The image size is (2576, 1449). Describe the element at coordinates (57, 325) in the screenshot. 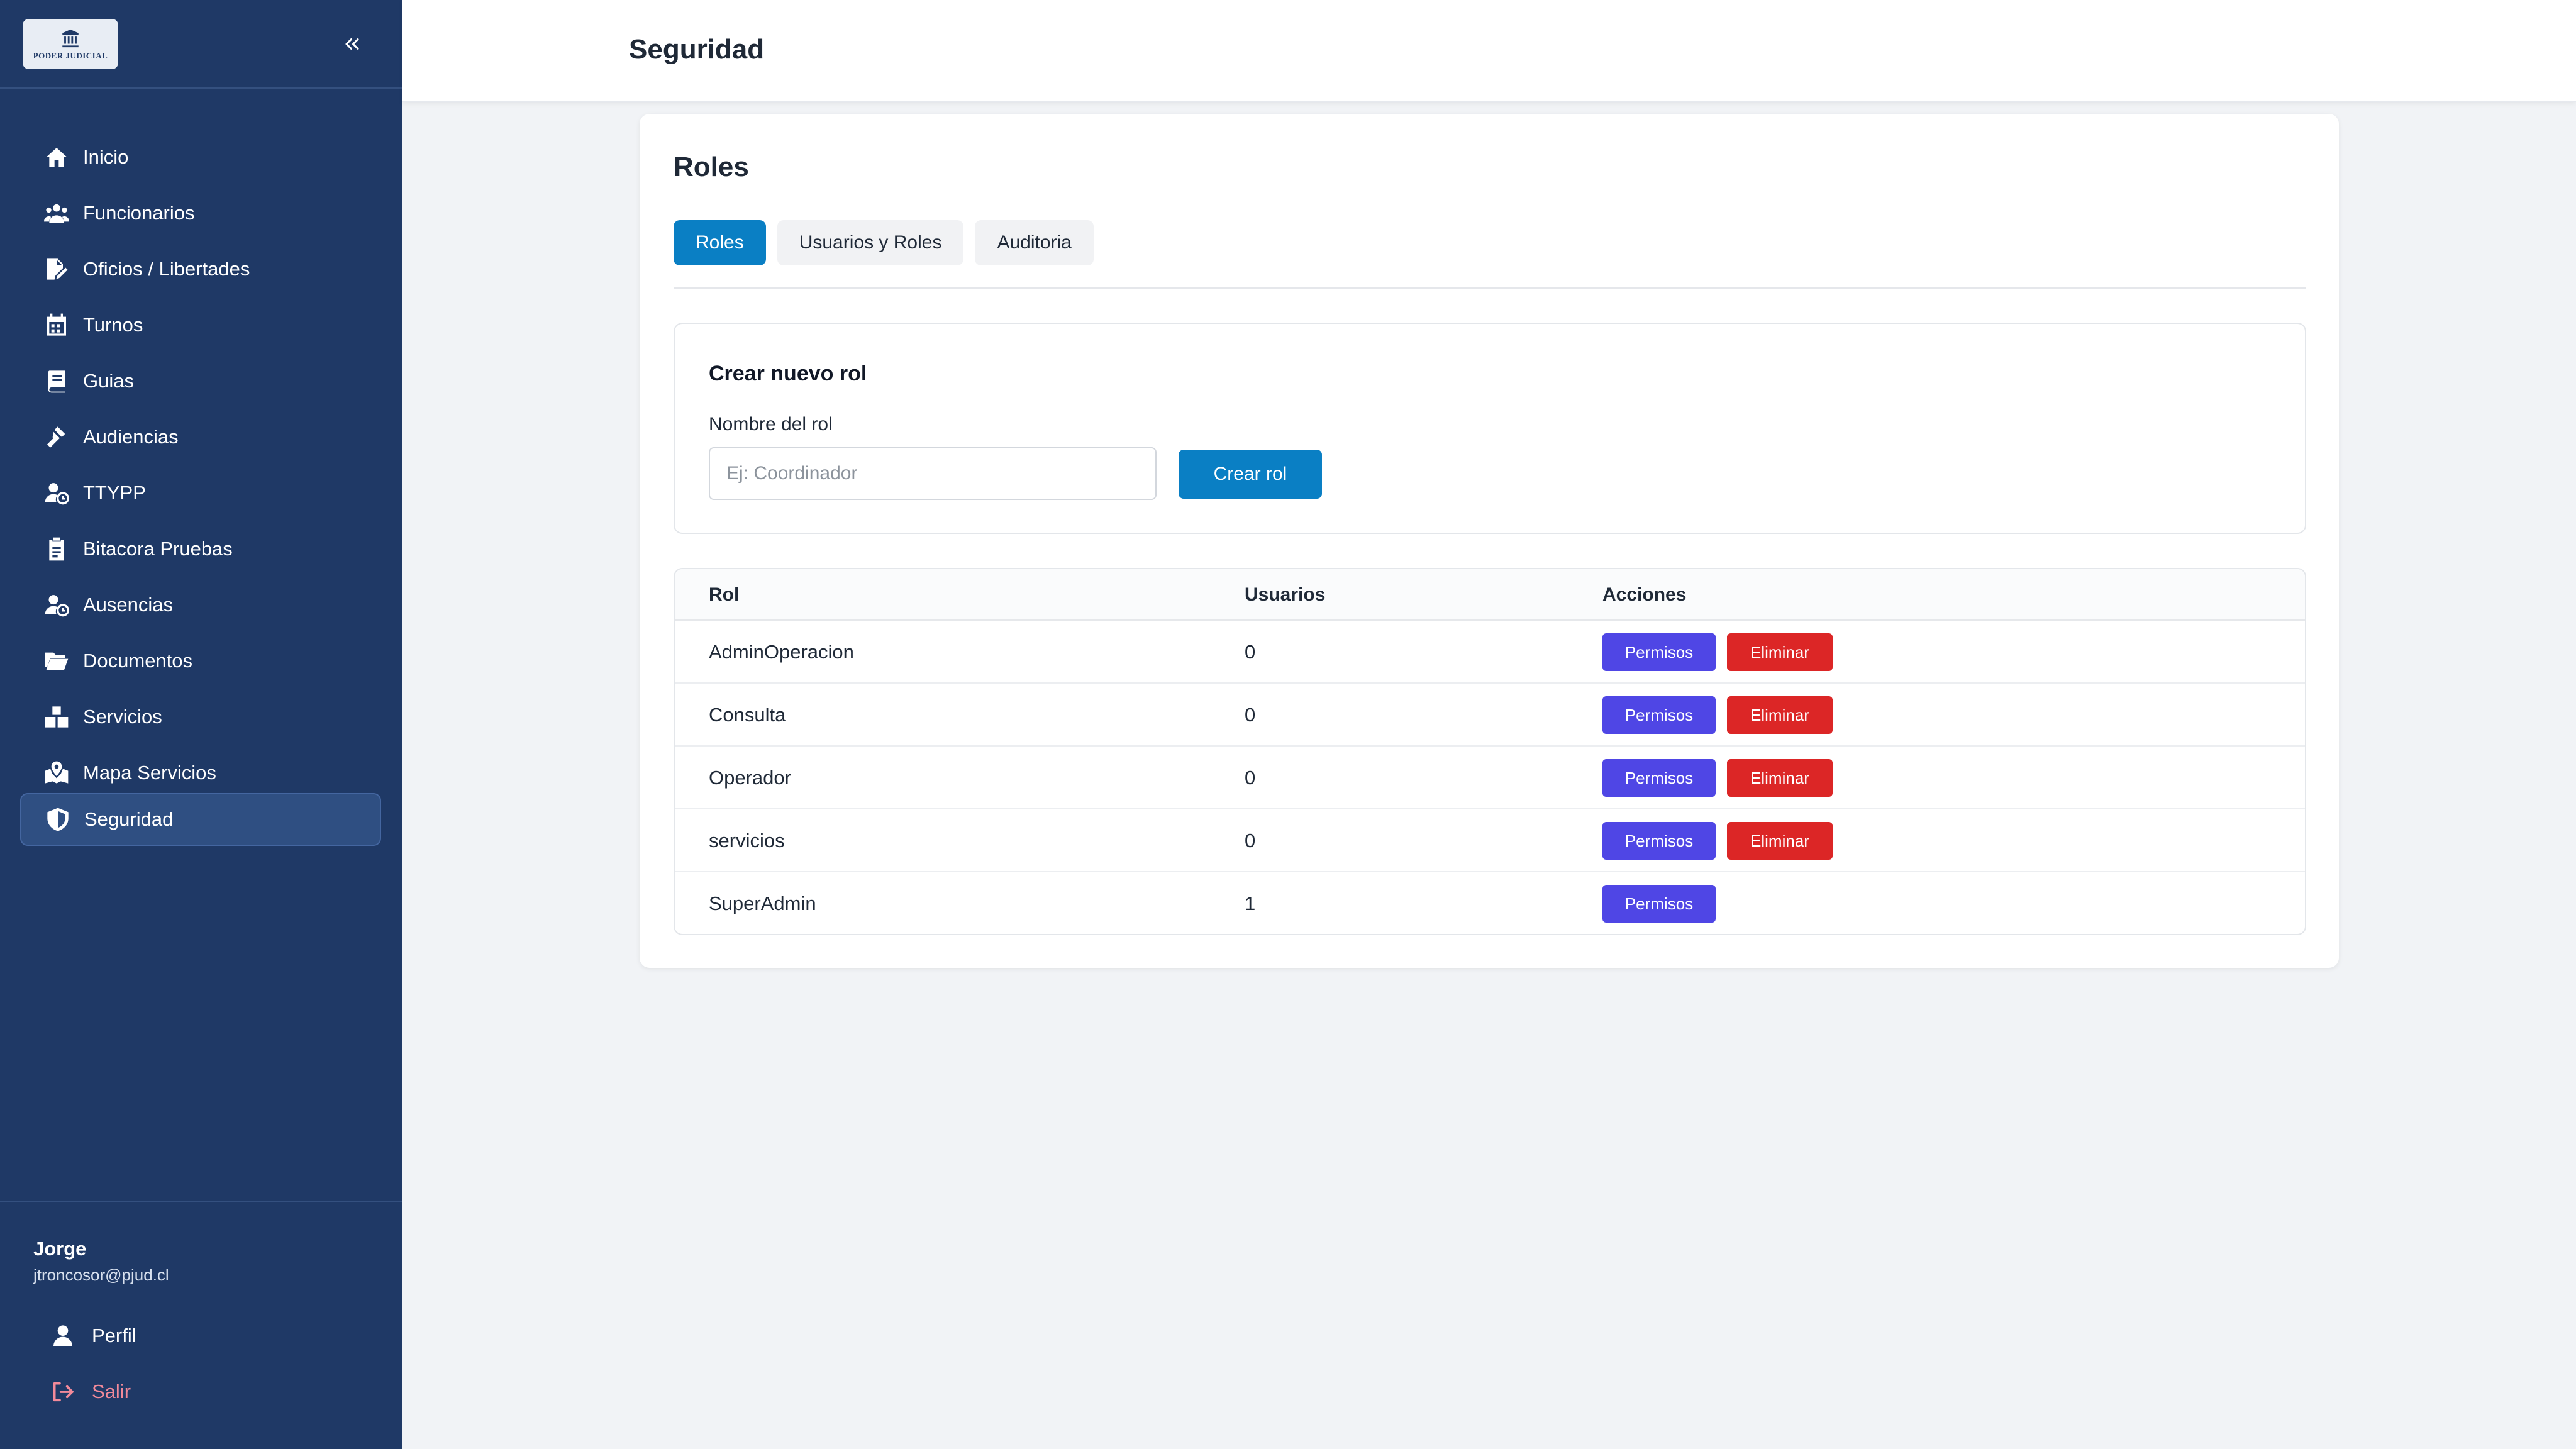

I see `calendar-icon` at that location.